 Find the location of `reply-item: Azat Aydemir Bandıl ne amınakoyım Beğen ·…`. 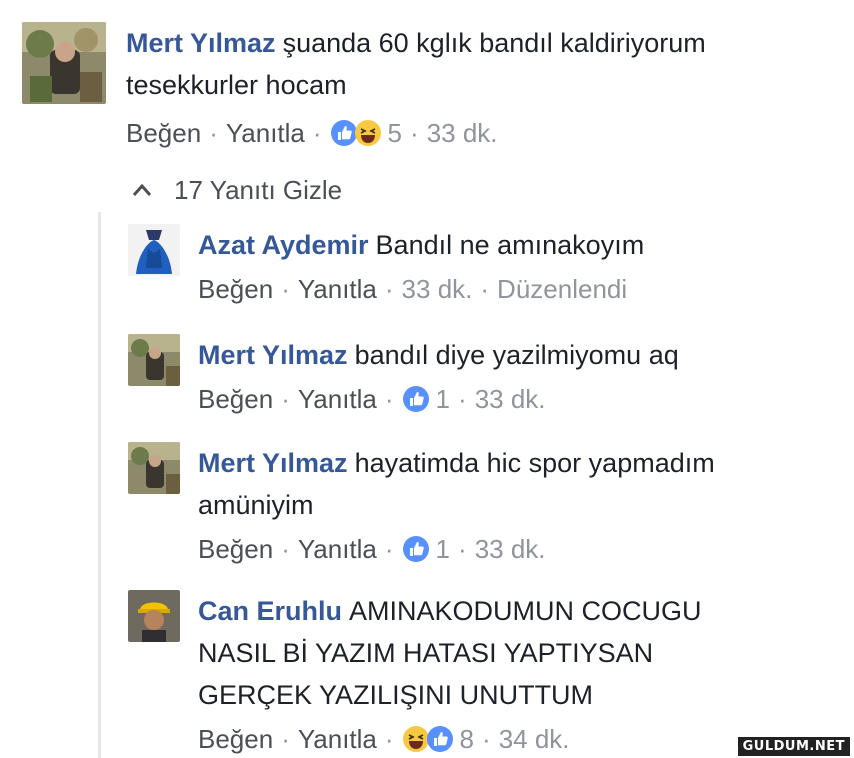

reply-item: Azat Aydemir Bandıl ne amınakoyım Beğen ·… is located at coordinates (386, 265).